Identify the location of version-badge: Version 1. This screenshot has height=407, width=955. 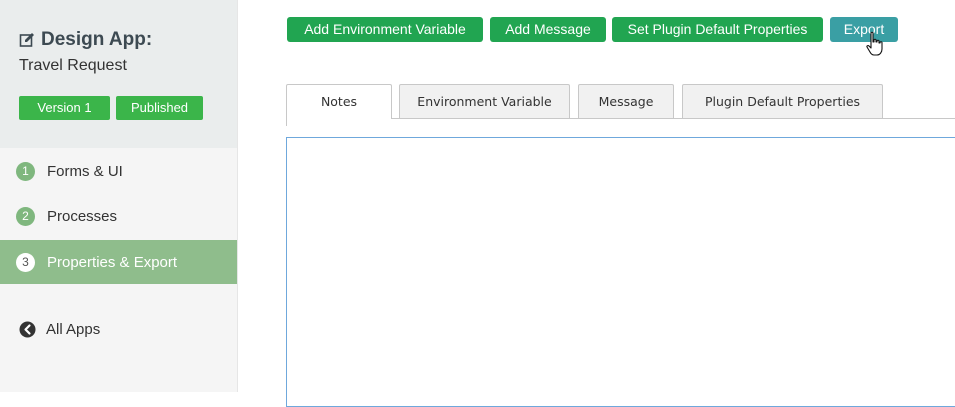
(64, 108).